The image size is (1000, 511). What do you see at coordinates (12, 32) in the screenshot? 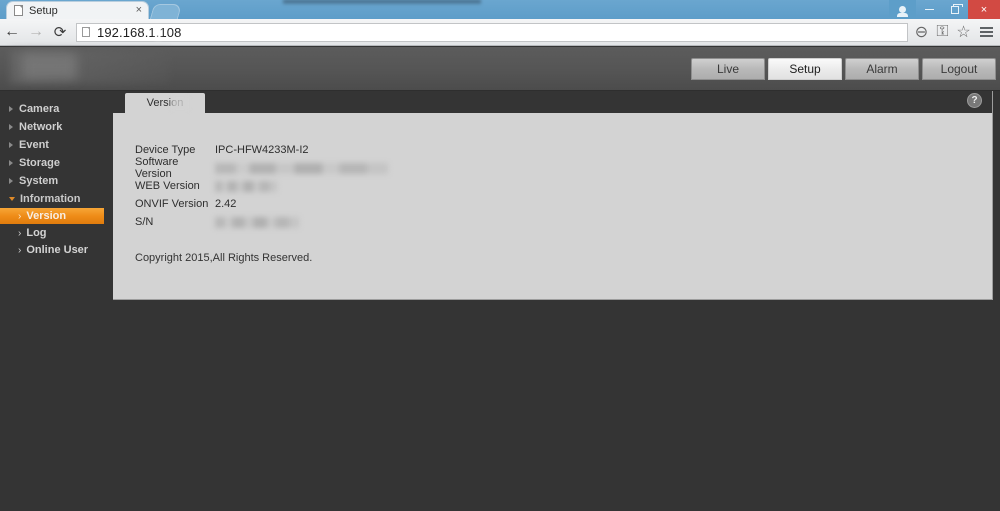
I see `back-icon: ←` at bounding box center [12, 32].